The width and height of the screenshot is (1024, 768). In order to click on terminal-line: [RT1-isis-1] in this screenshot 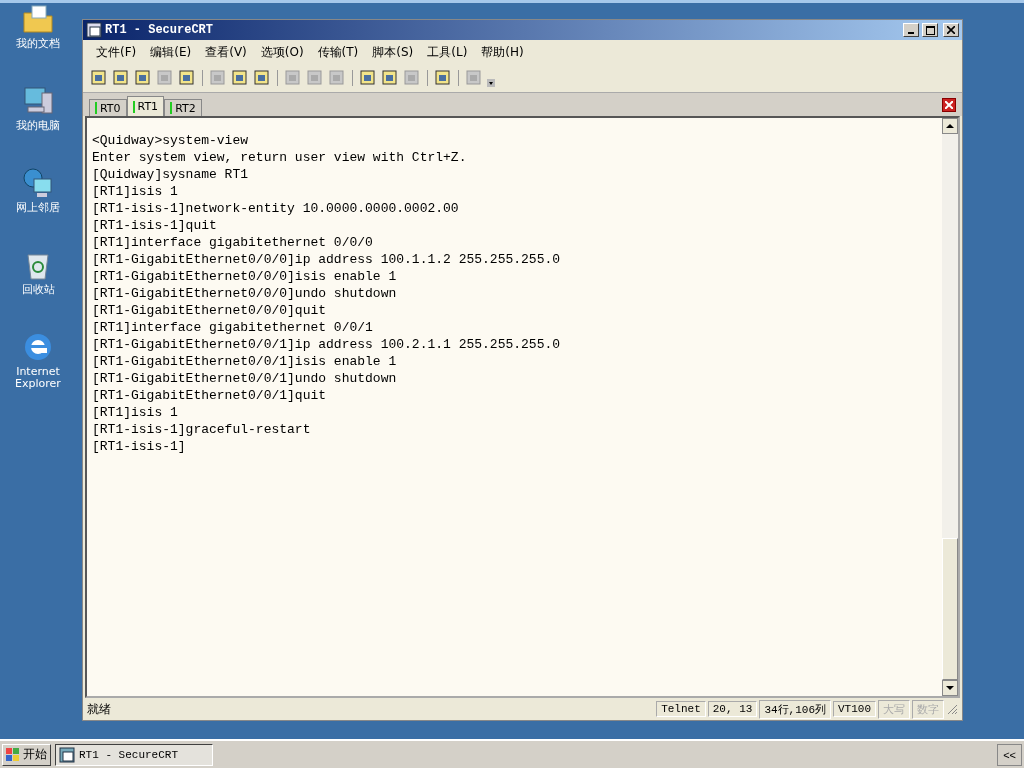, I will do `click(139, 446)`.